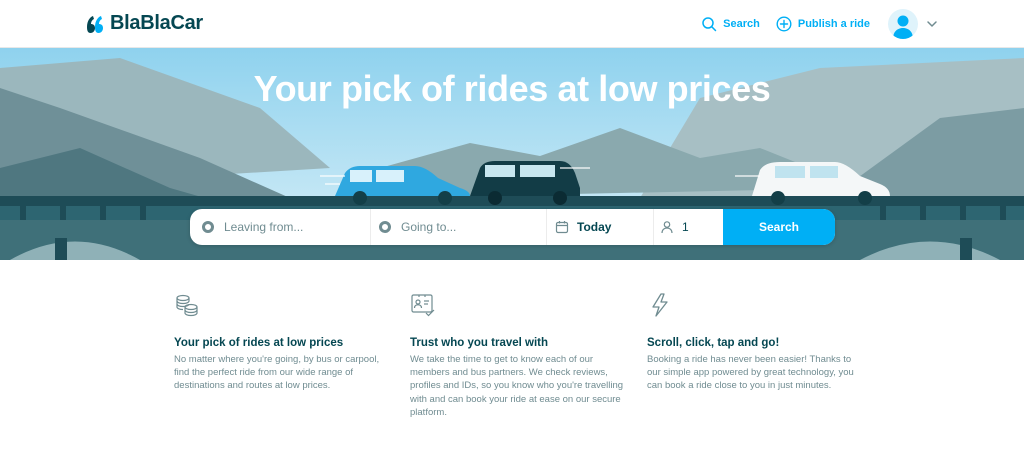 The height and width of the screenshot is (460, 1024). What do you see at coordinates (932, 24) in the screenshot?
I see `chevron-down-icon` at bounding box center [932, 24].